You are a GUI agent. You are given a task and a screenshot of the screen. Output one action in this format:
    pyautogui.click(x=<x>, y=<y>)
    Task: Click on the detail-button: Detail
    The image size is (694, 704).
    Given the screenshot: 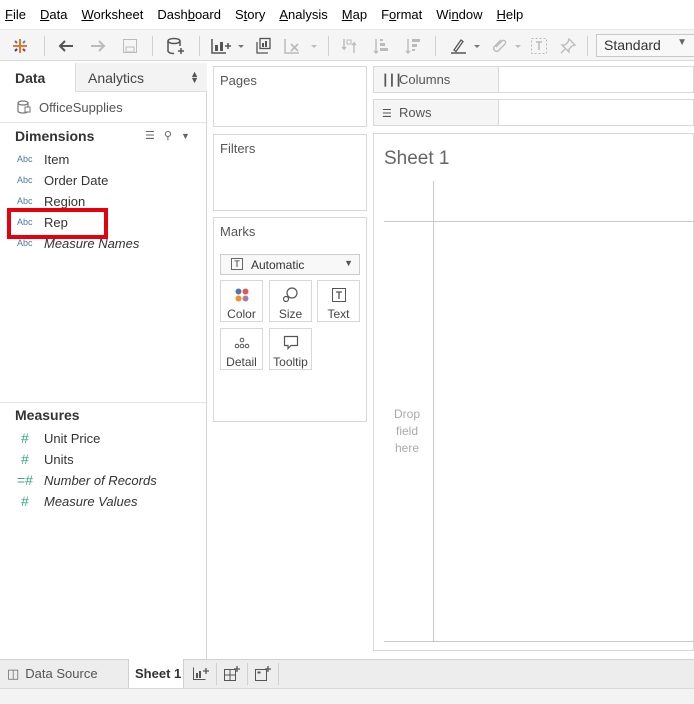 What is the action you would take?
    pyautogui.click(x=241, y=349)
    